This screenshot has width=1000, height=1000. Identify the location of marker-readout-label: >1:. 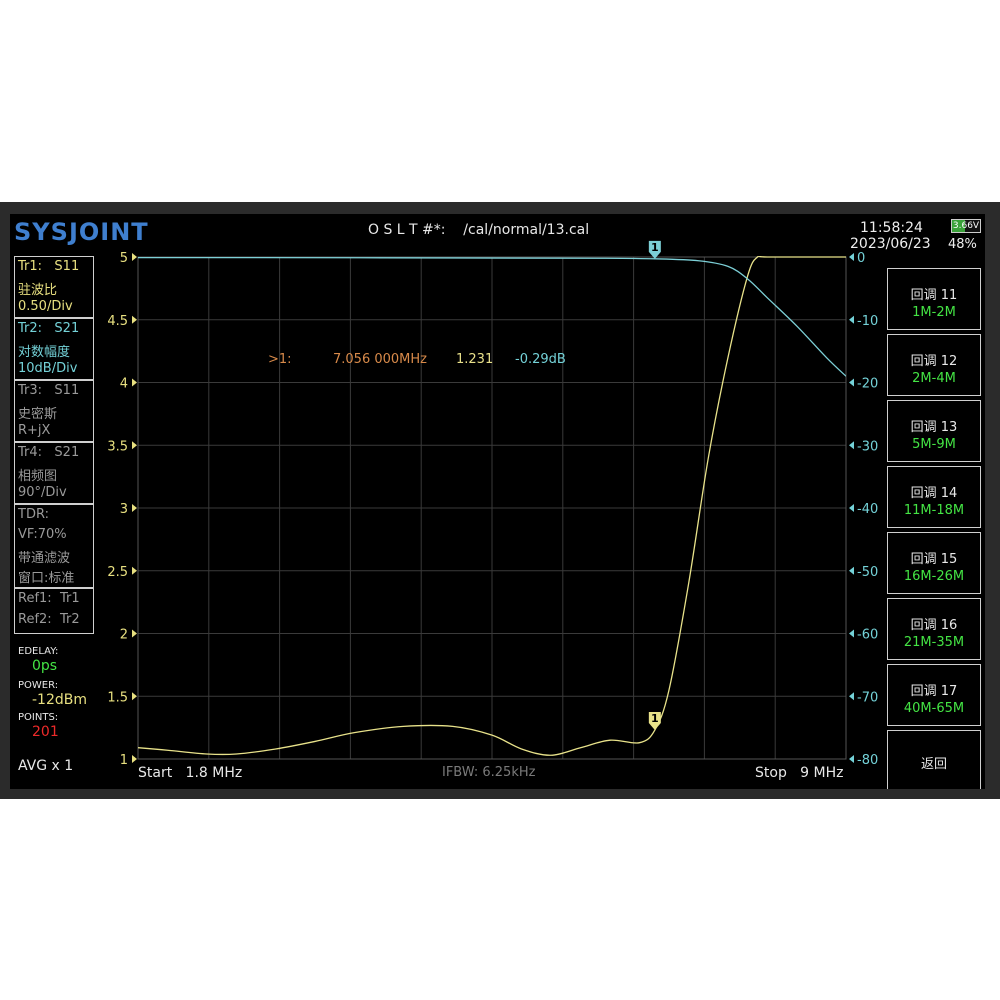
(280, 359).